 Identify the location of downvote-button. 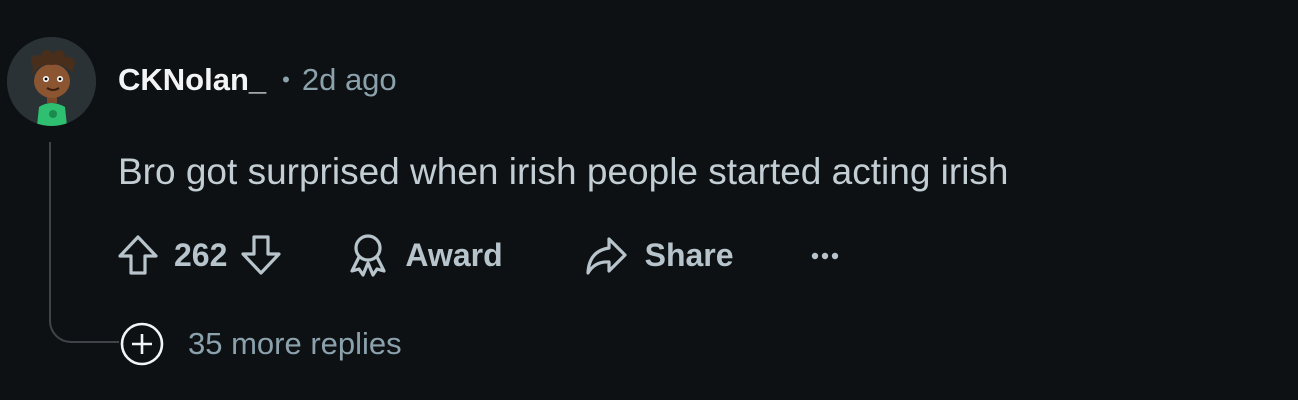
(261, 255).